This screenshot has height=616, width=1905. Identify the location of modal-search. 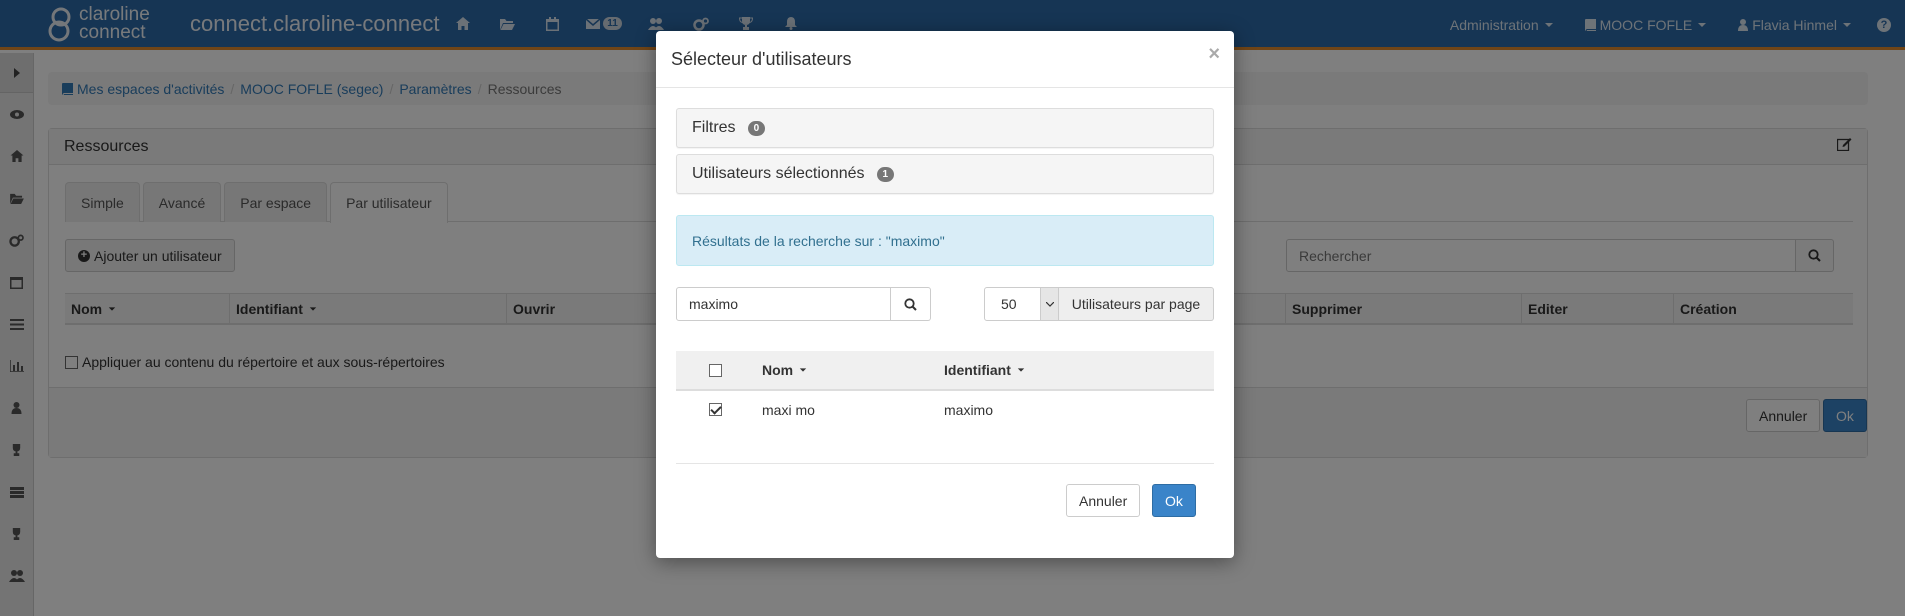
(803, 304).